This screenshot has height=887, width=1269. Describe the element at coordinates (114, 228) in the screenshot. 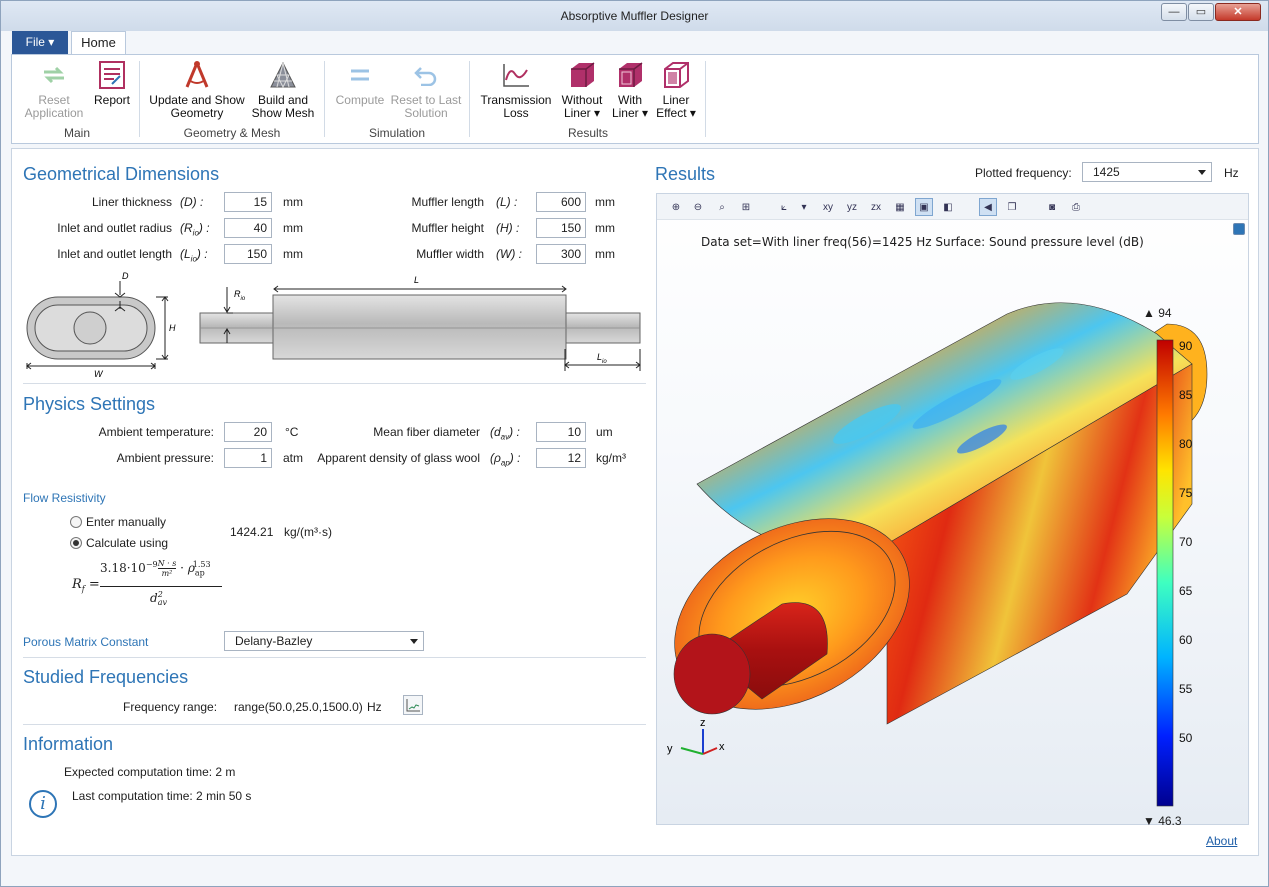

I see `inlet-radius-label: Inlet and outlet radius` at that location.